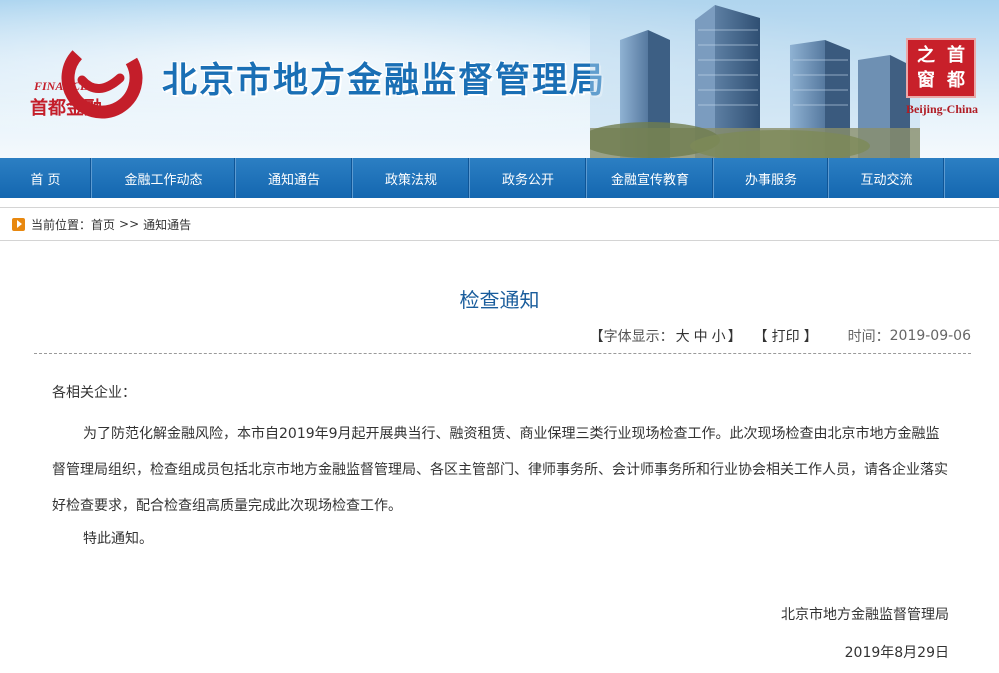 The image size is (999, 673). Describe the element at coordinates (926, 55) in the screenshot. I see `seal-char: 之` at that location.